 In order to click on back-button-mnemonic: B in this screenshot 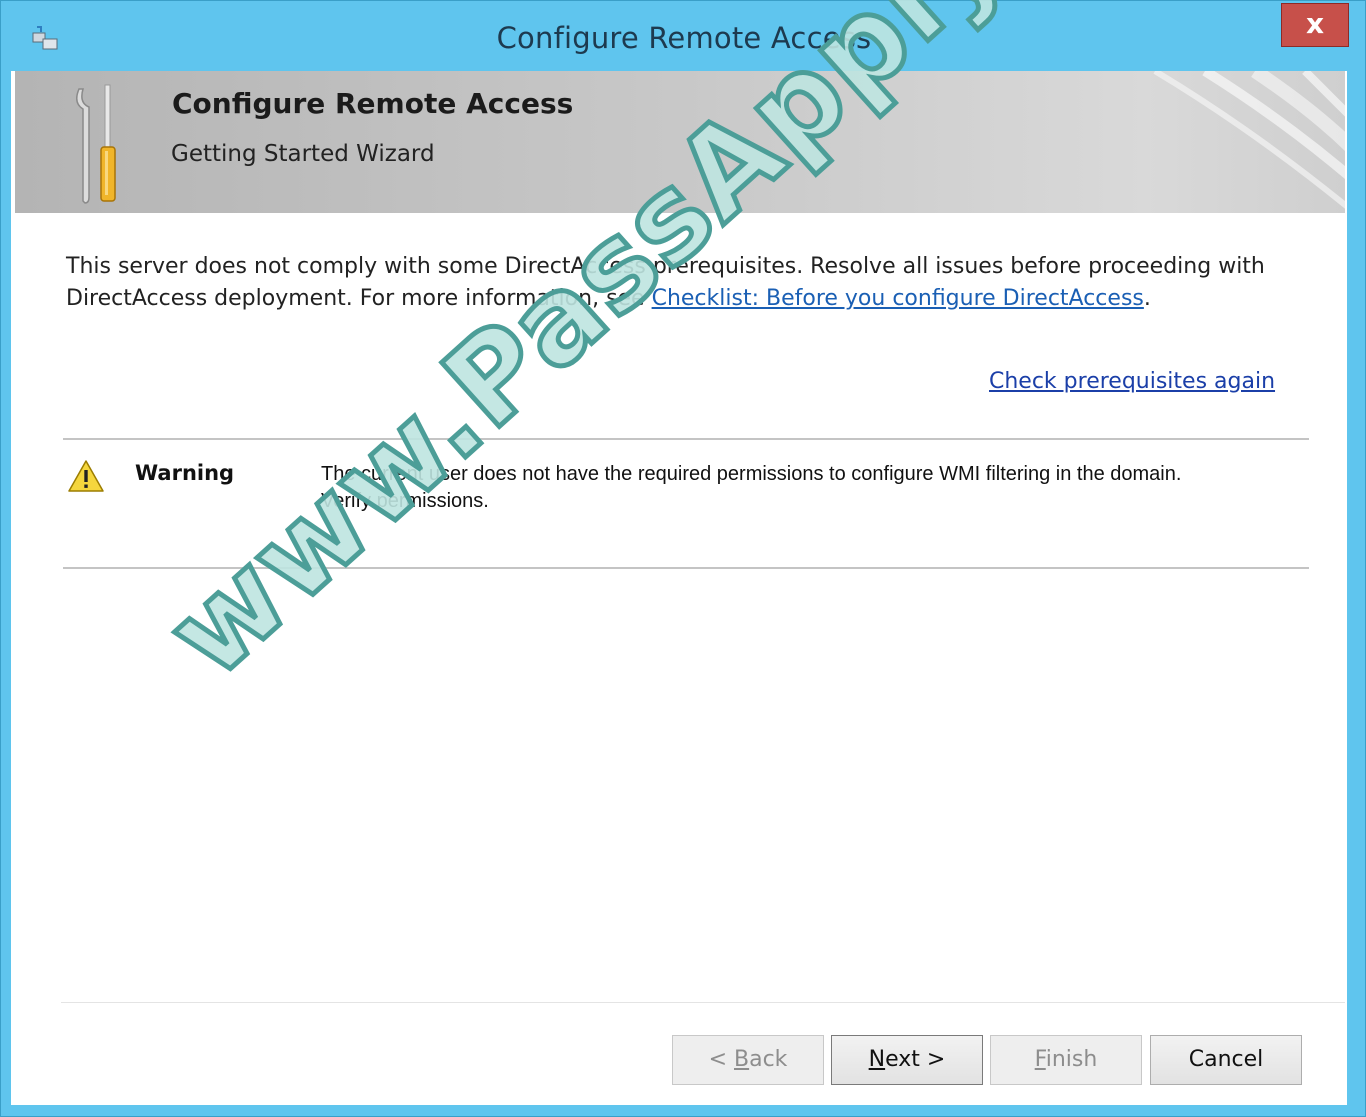, I will do `click(742, 1059)`.